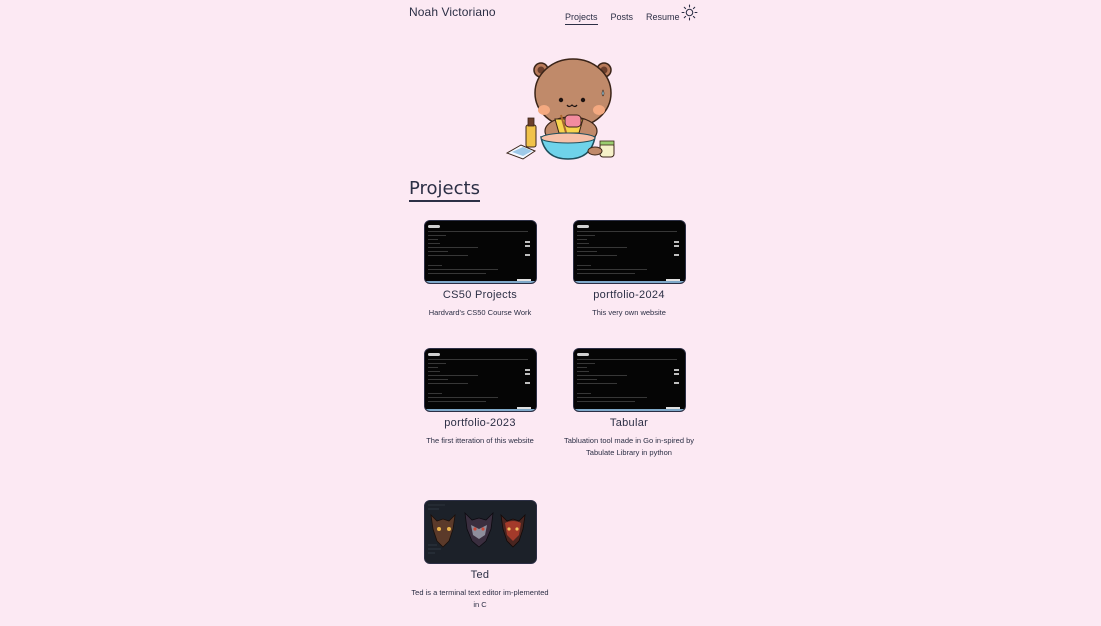 Image resolution: width=1101 pixels, height=626 pixels. I want to click on nav-projects: Projects, so click(581, 18).